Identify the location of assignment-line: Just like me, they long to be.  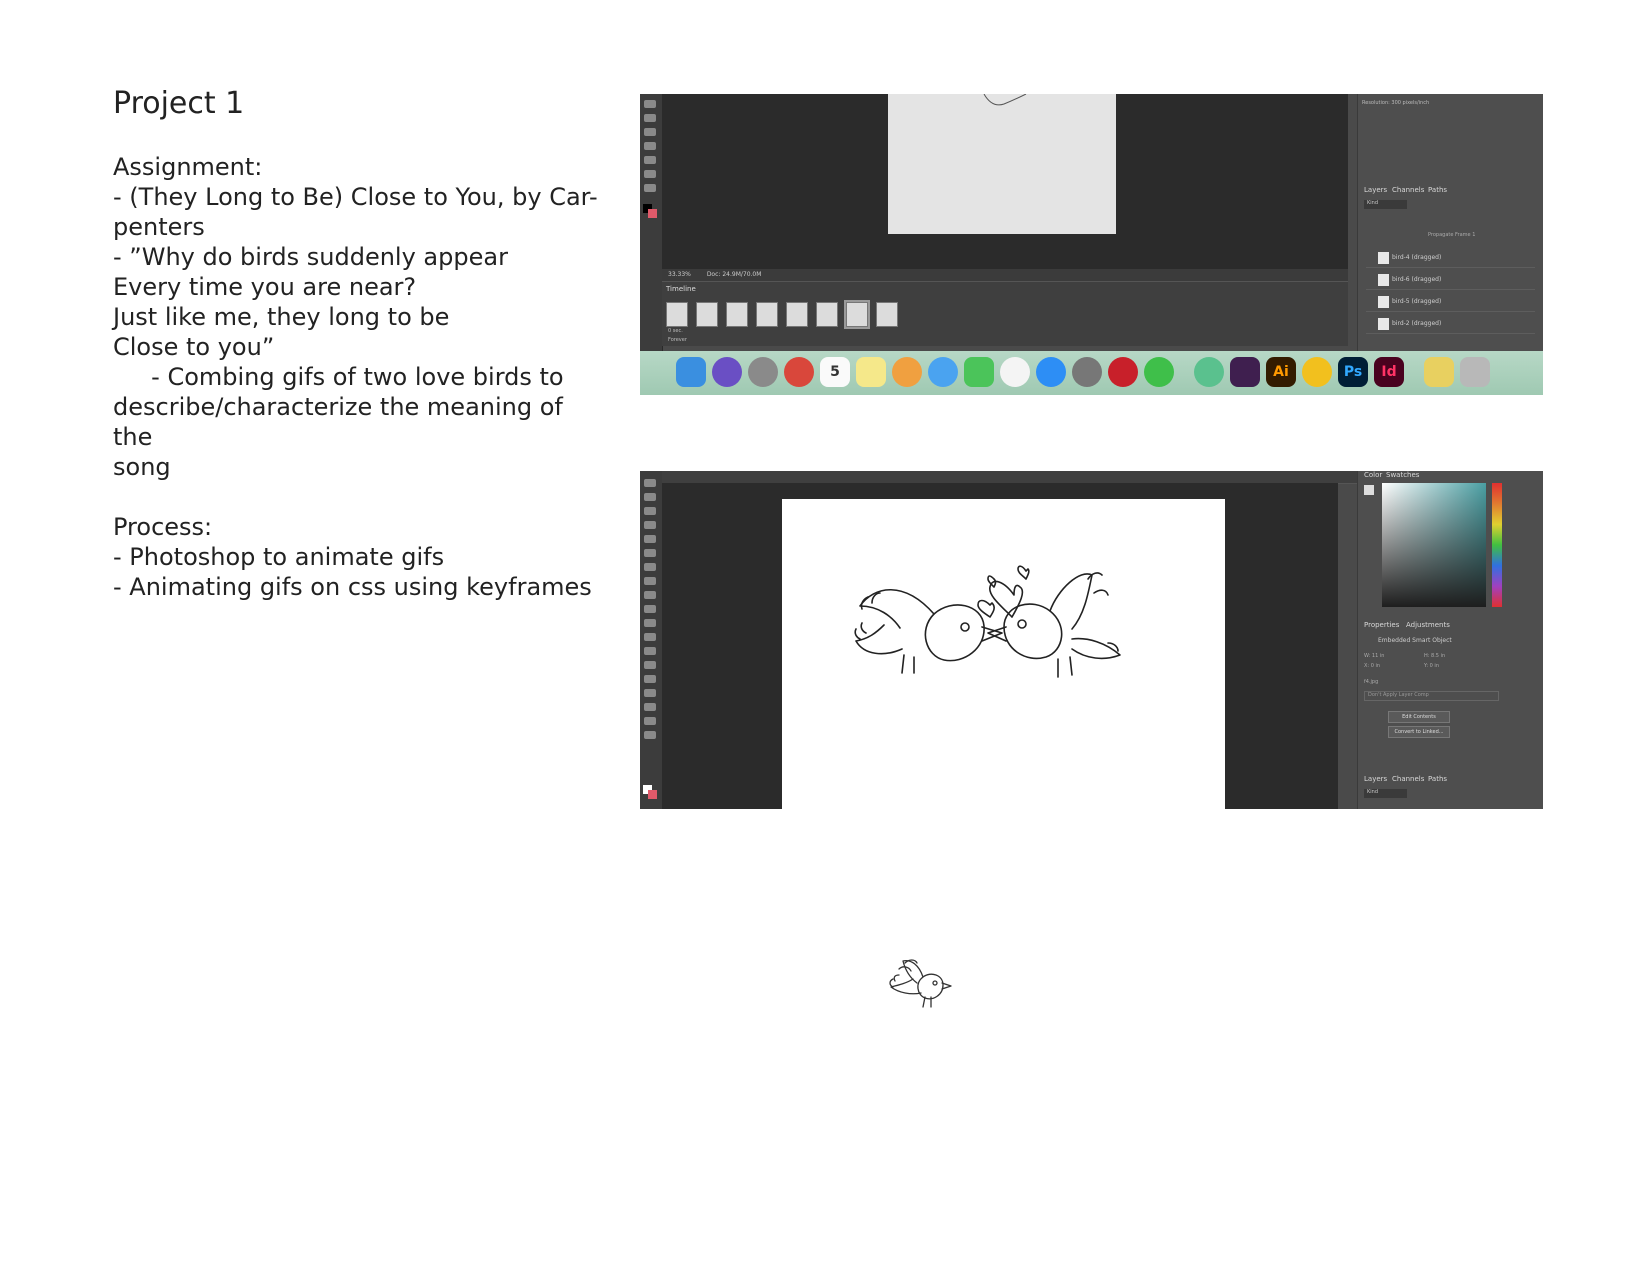
(281, 317).